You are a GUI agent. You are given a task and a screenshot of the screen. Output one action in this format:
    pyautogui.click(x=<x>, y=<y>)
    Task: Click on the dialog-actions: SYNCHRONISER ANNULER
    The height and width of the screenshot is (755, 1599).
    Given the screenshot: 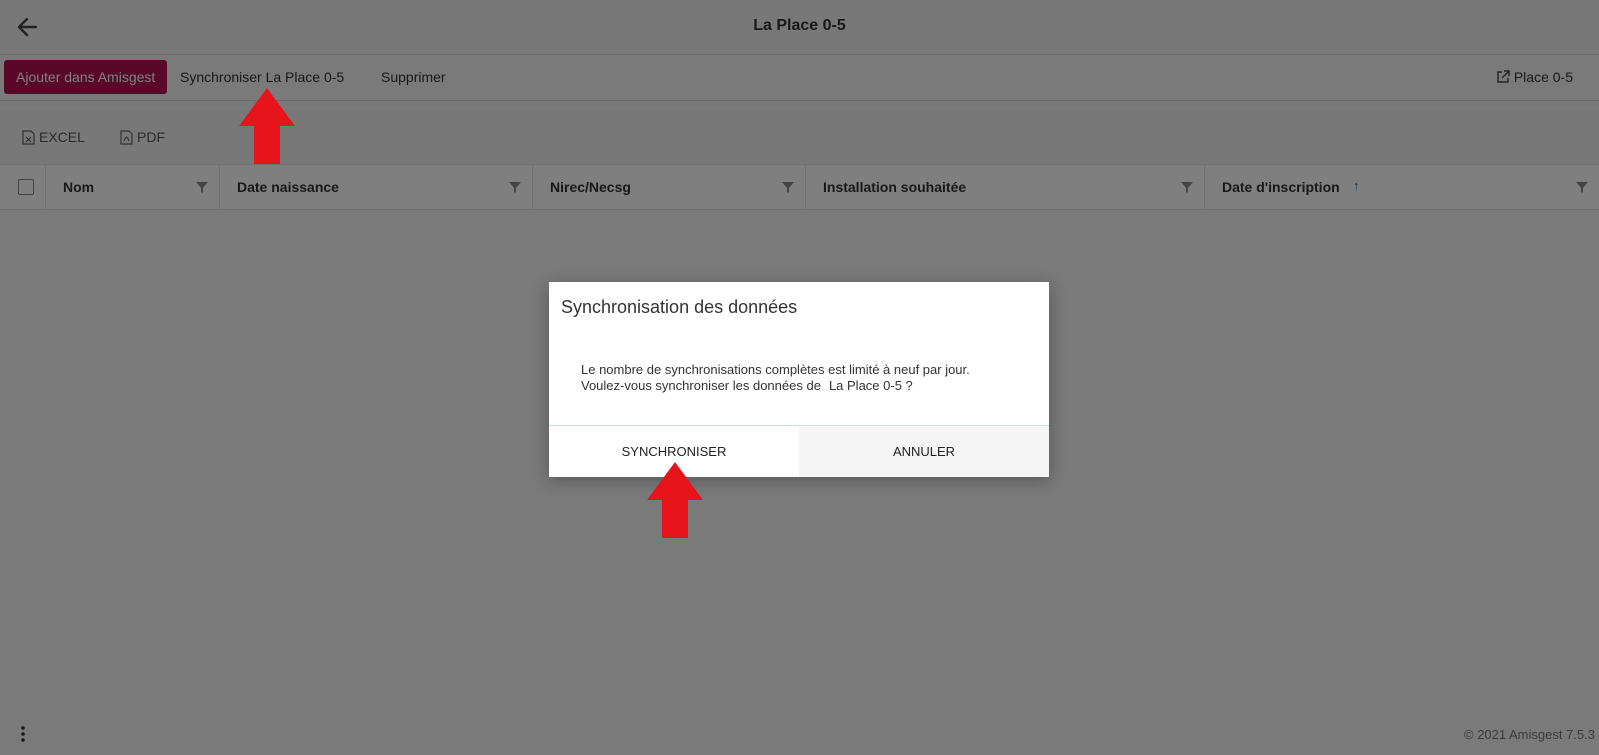 What is the action you would take?
    pyautogui.click(x=799, y=451)
    